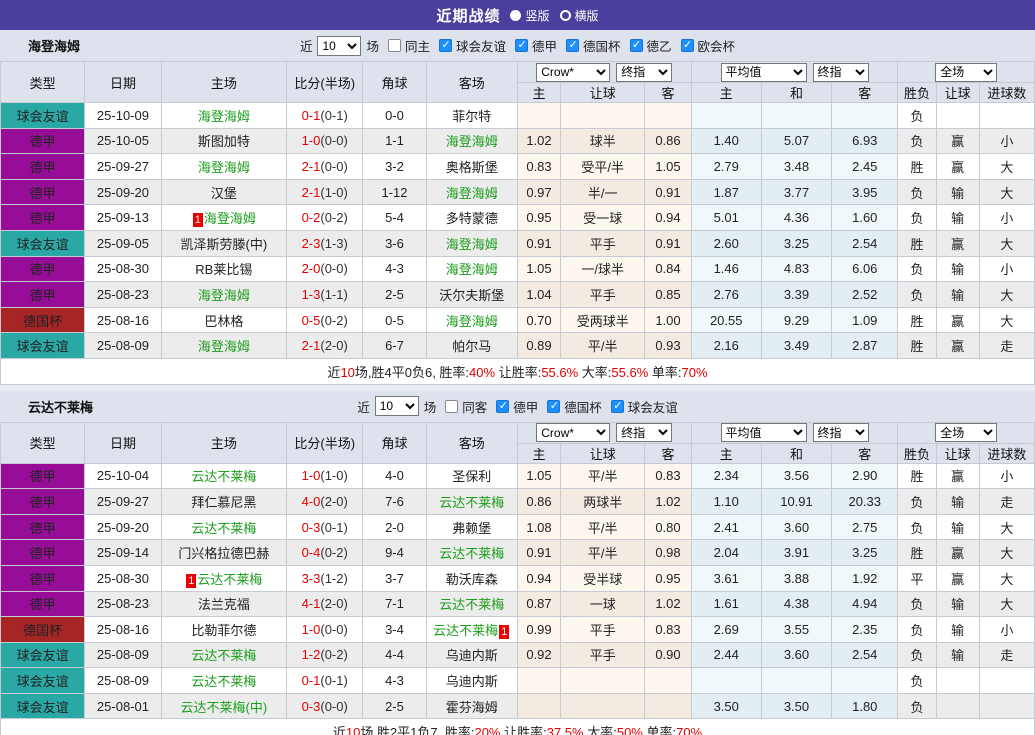 Image resolution: width=1035 pixels, height=735 pixels. I want to click on page-title: 近期战绩, so click(468, 16).